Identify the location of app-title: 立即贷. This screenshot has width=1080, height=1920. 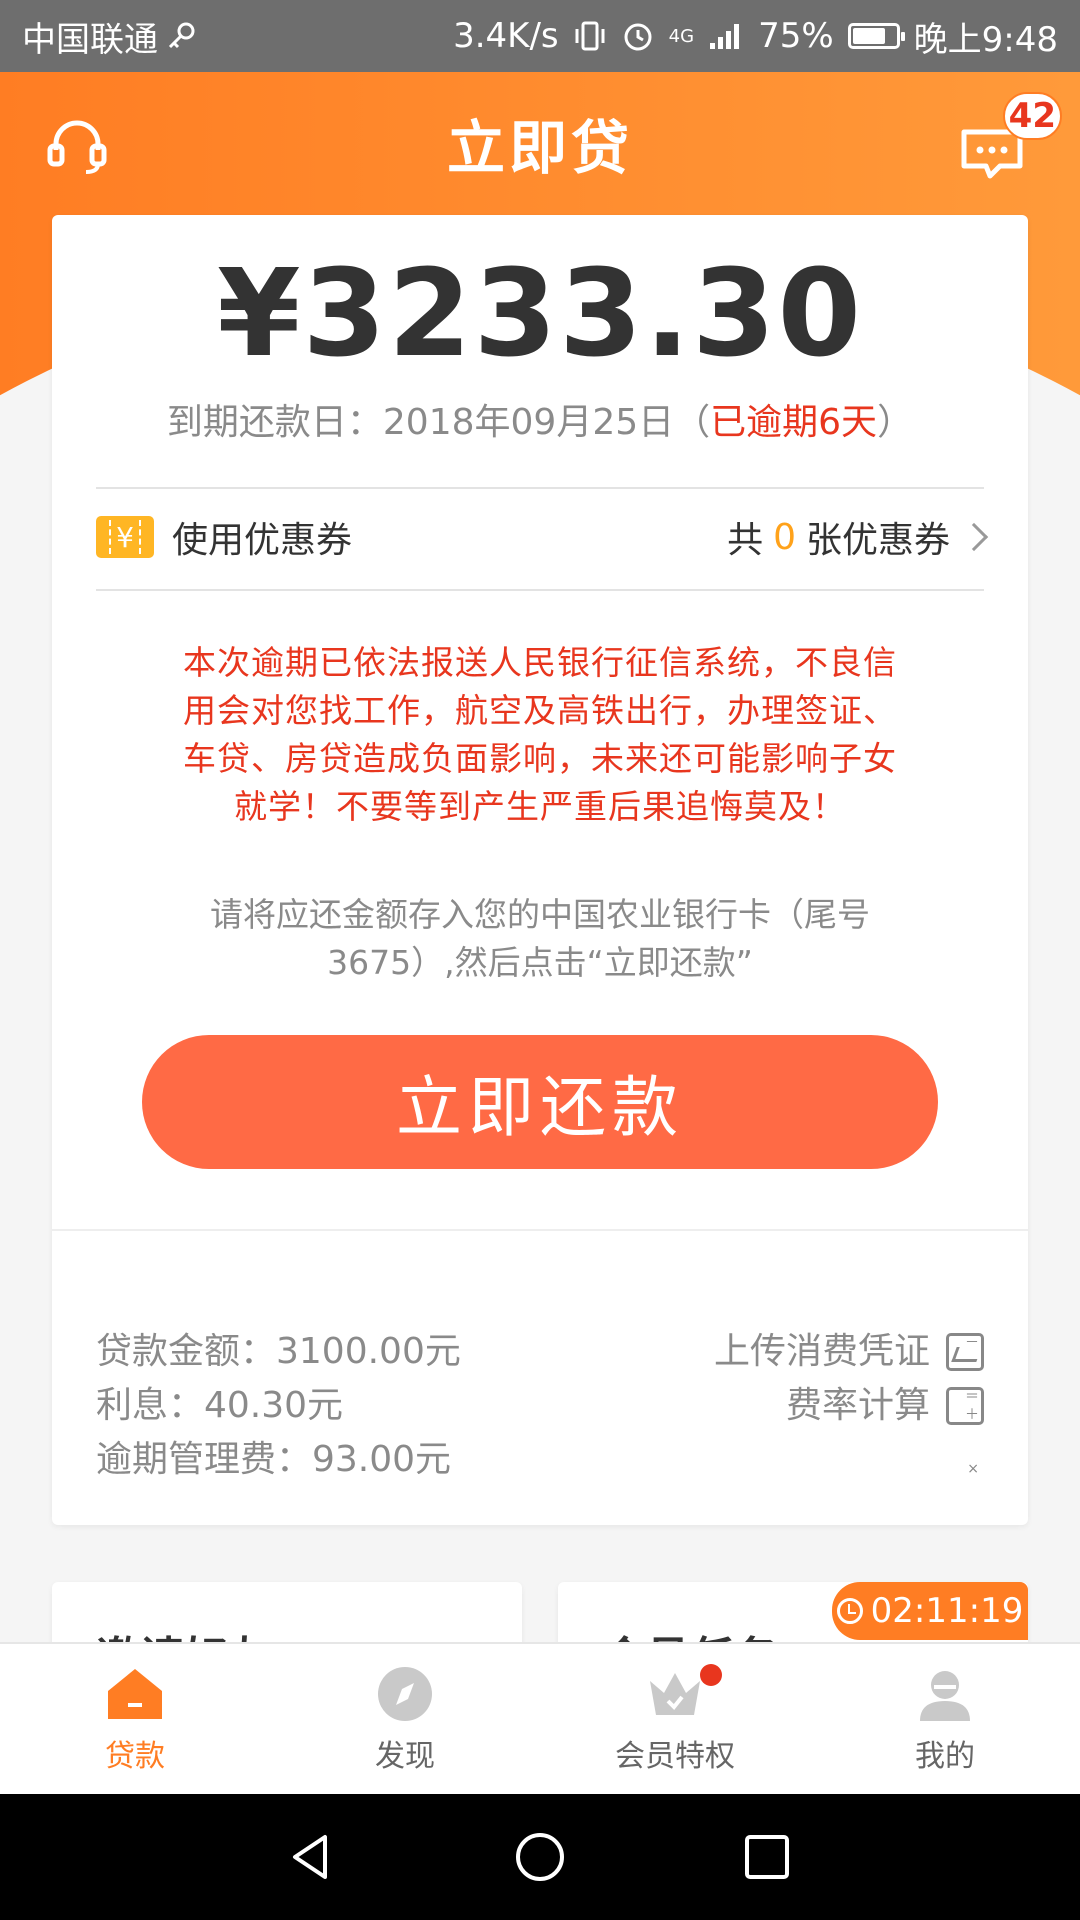
(539, 148).